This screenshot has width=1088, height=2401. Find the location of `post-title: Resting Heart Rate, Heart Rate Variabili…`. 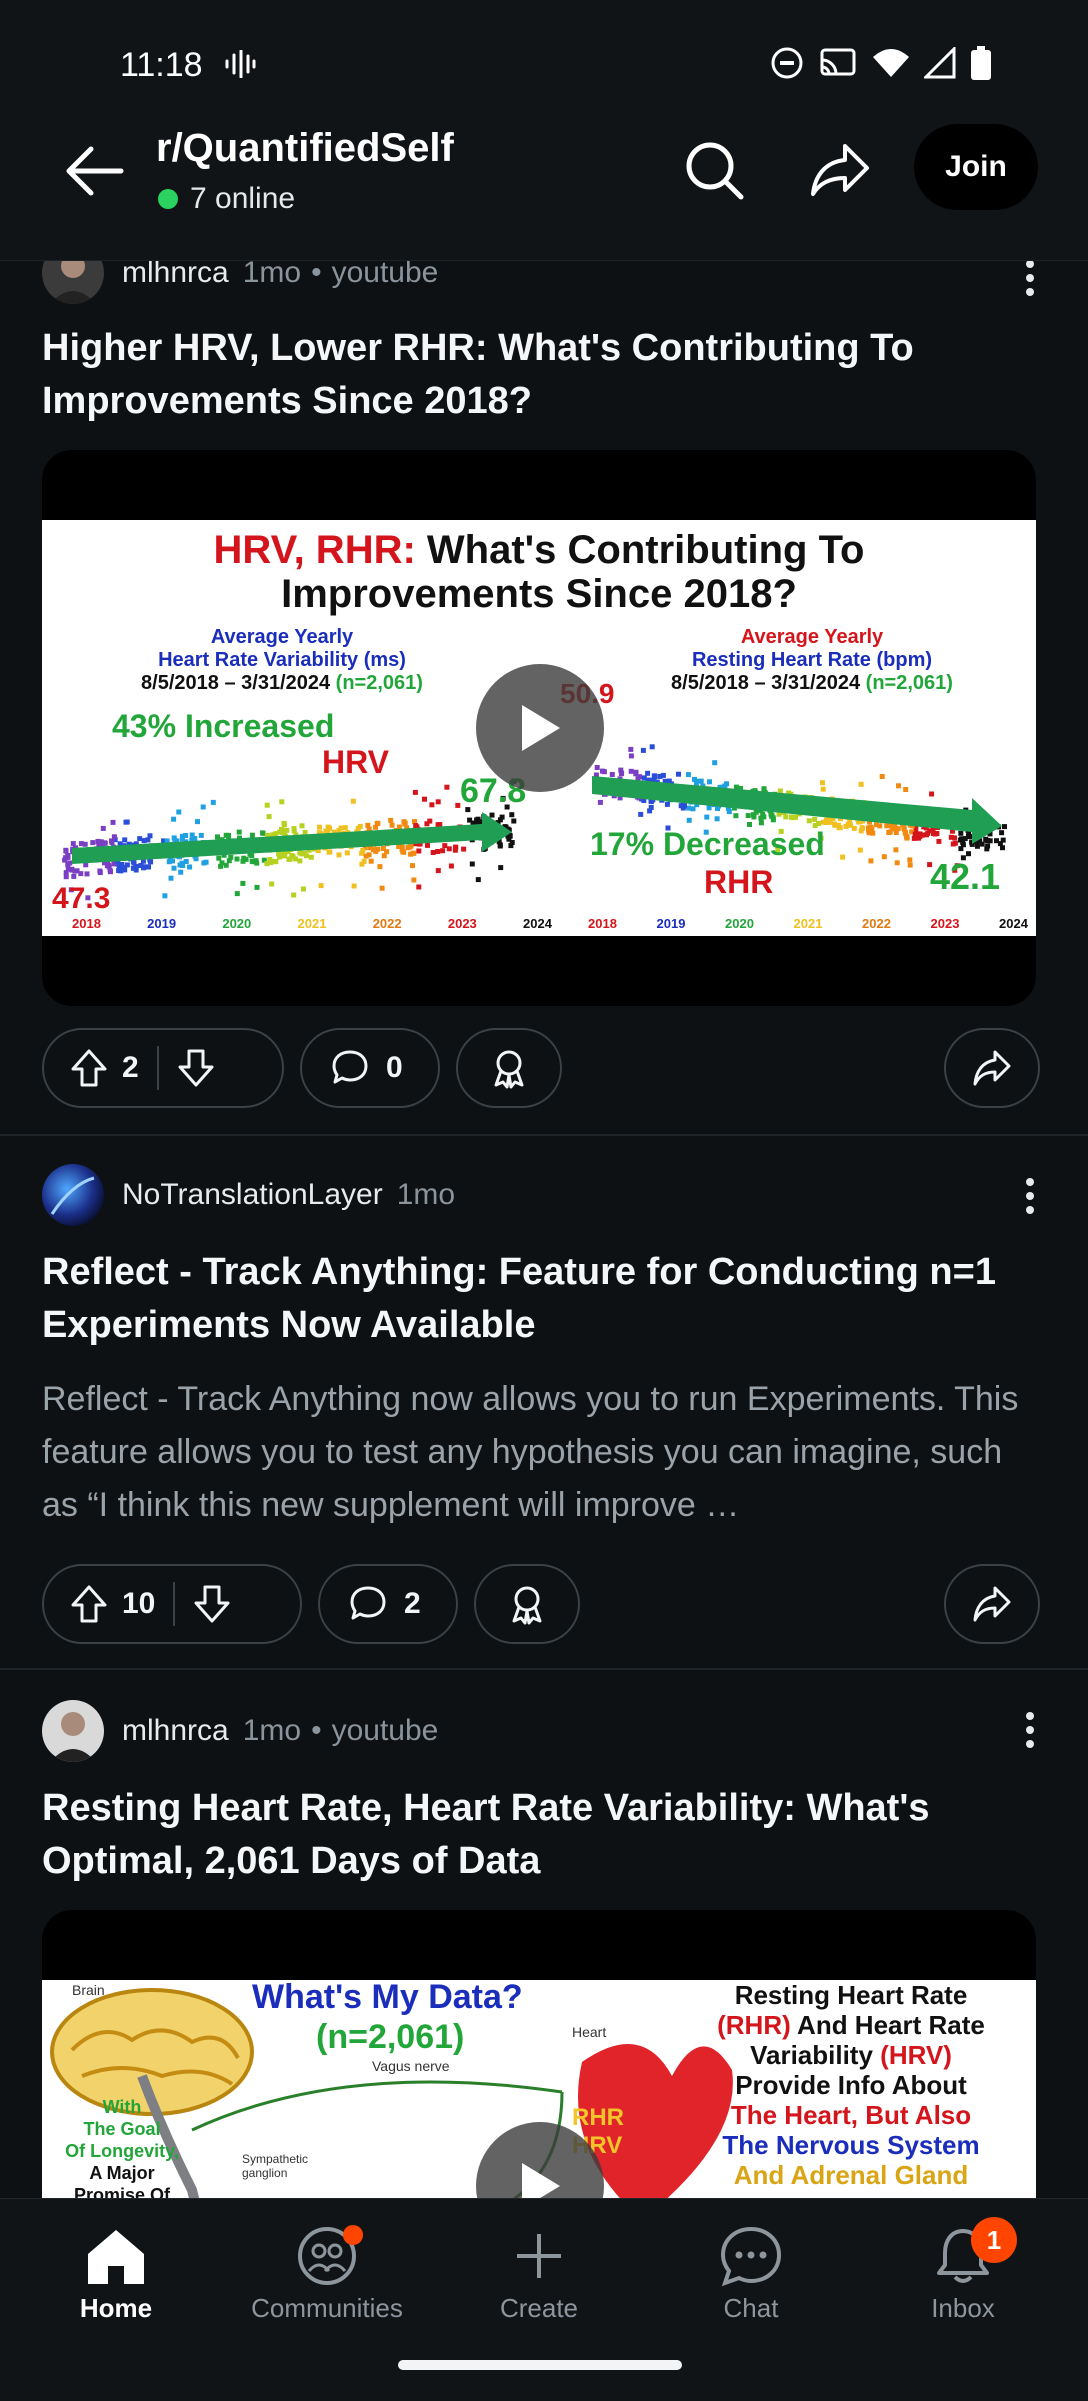

post-title: Resting Heart Rate, Heart Rate Variabili… is located at coordinates (522, 1835).